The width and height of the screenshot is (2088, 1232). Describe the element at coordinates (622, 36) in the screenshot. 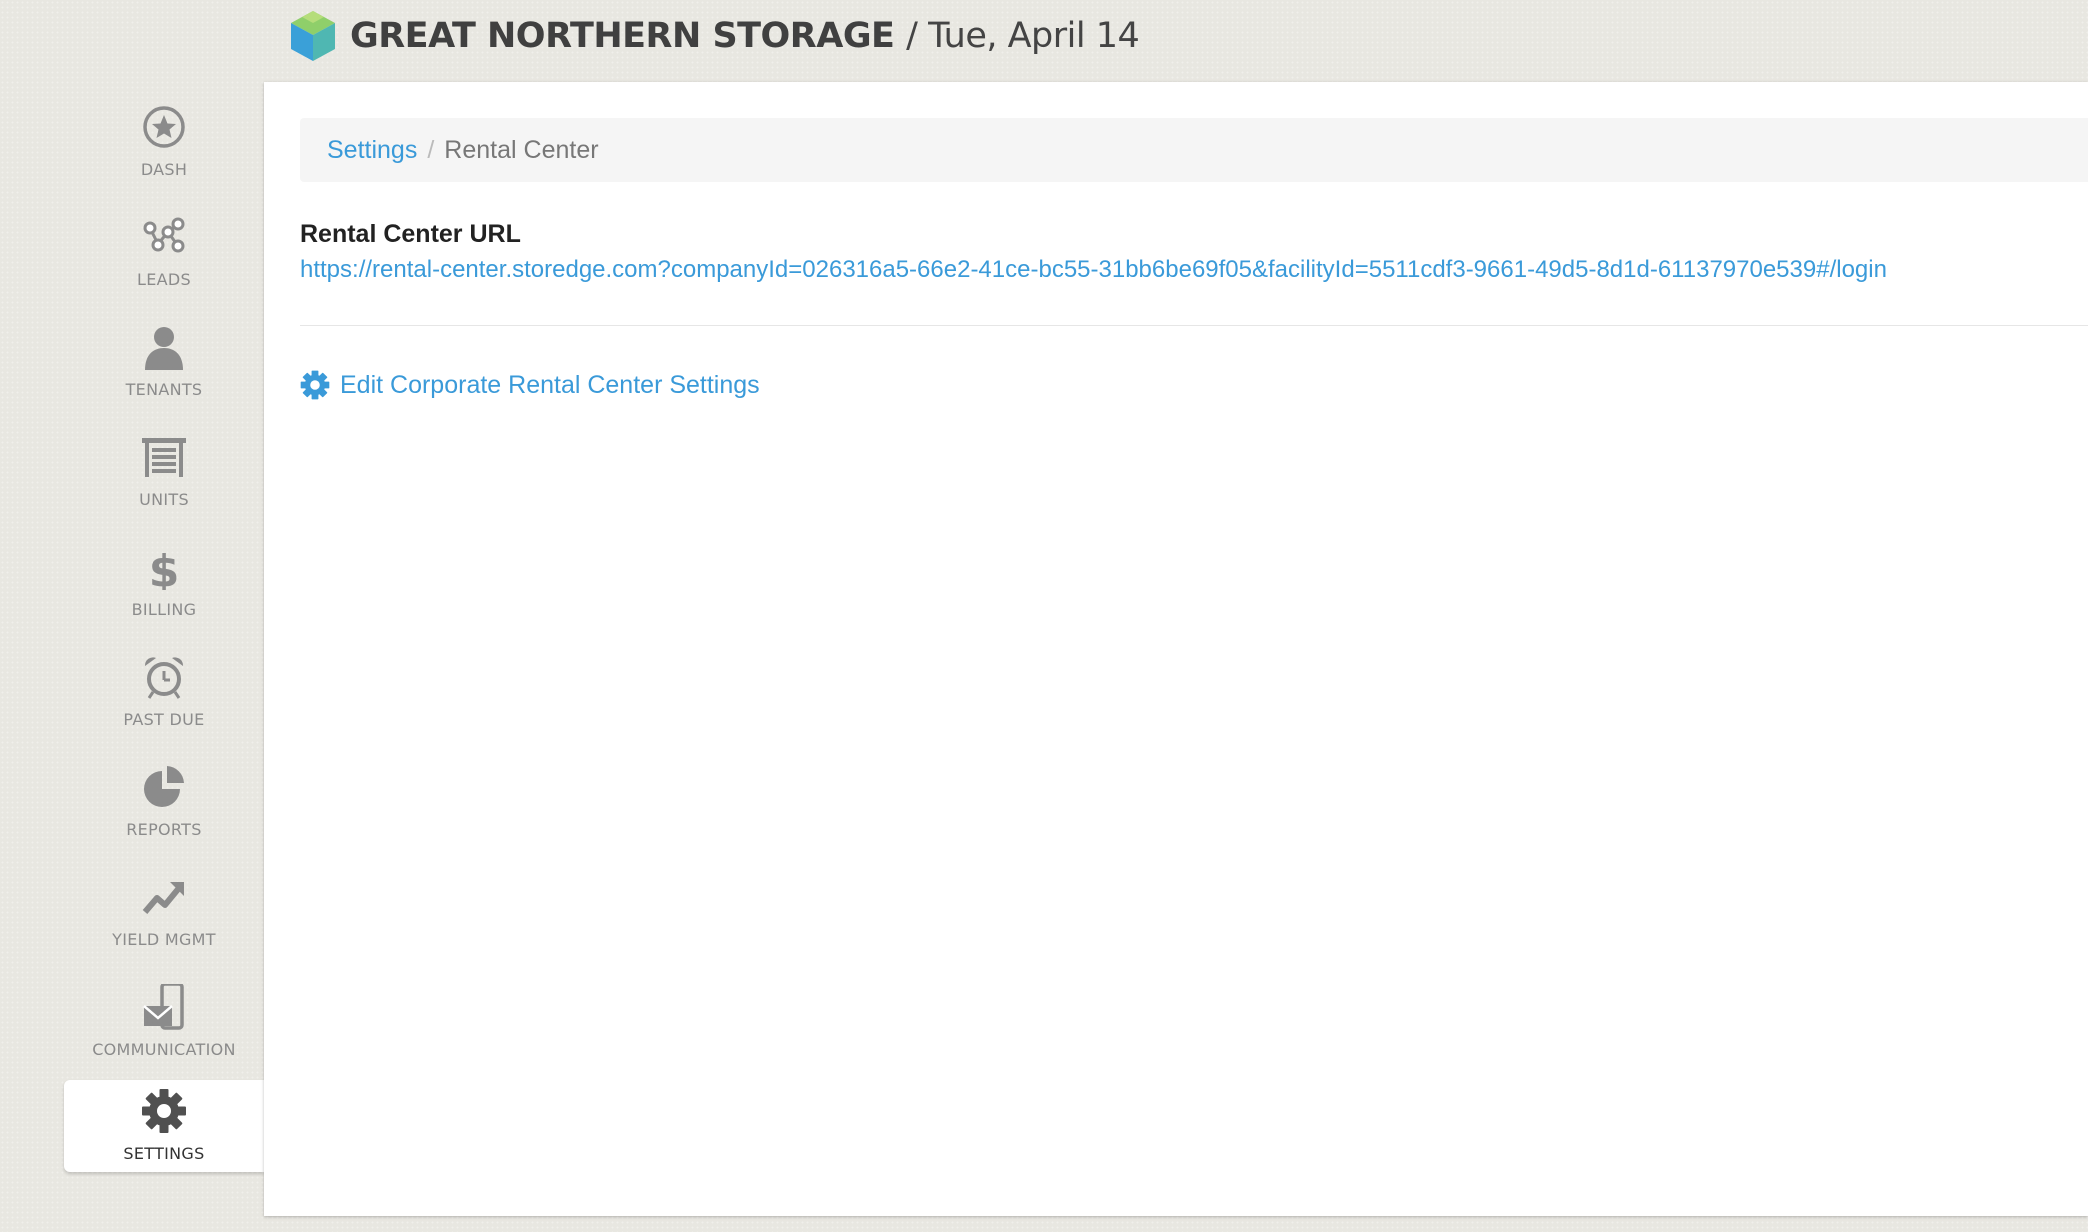

I see `company-name: GREAT NORTHERN STORAGE` at that location.